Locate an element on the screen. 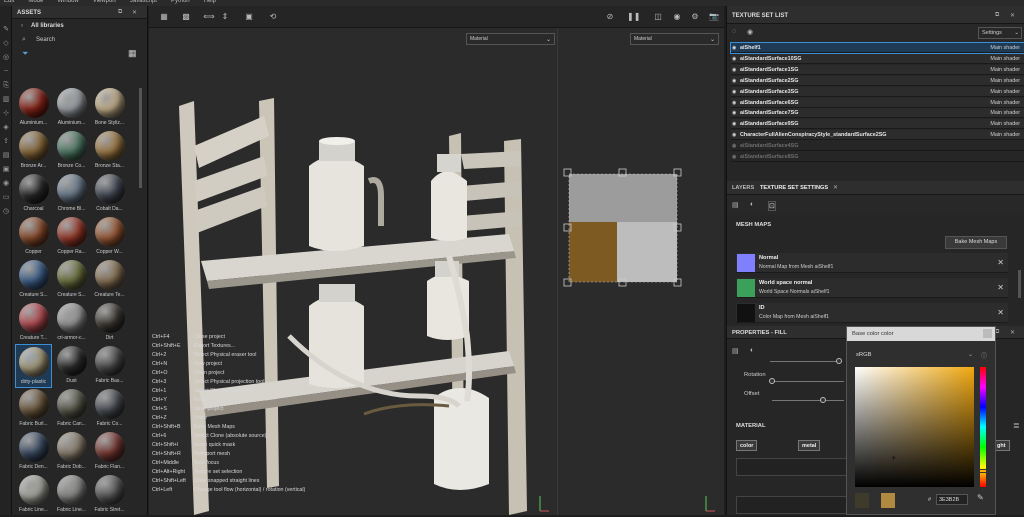 Image resolution: width=1024 pixels, height=517 pixels. display-settings-icon: ⚙ is located at coordinates (695, 16).